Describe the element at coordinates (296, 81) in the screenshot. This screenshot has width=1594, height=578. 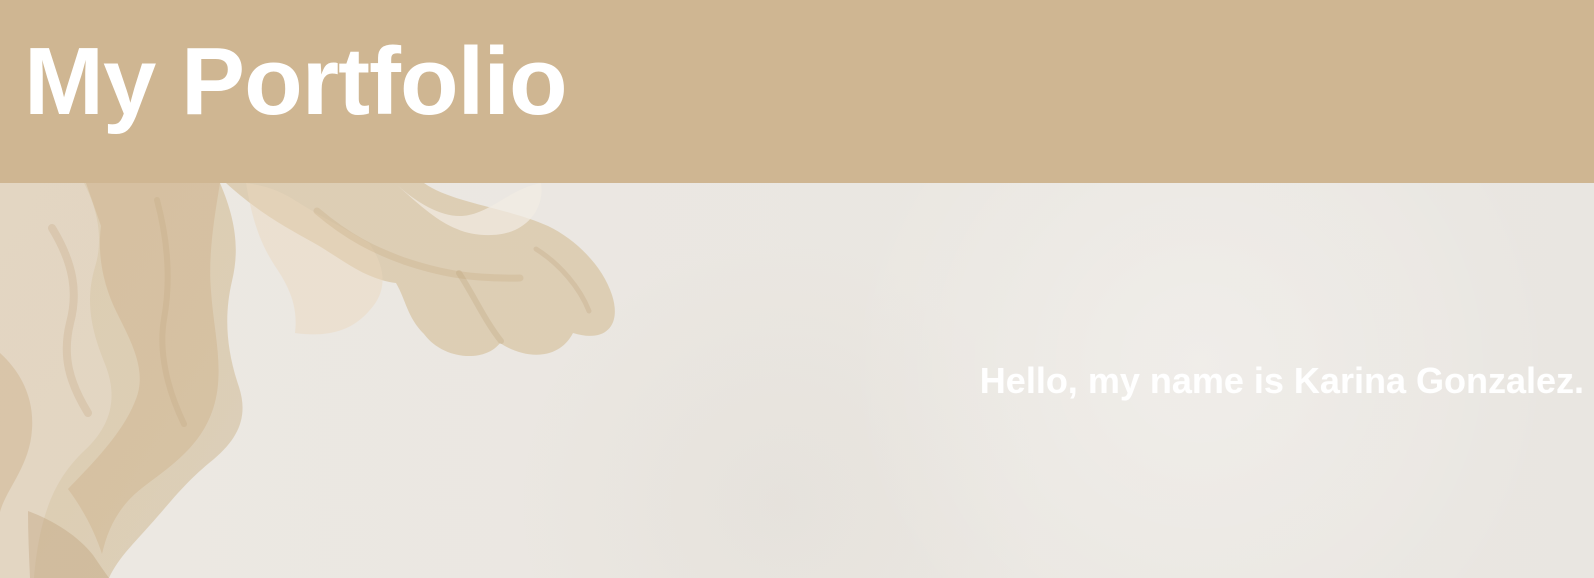
I see `site-title: My Portfolio` at that location.